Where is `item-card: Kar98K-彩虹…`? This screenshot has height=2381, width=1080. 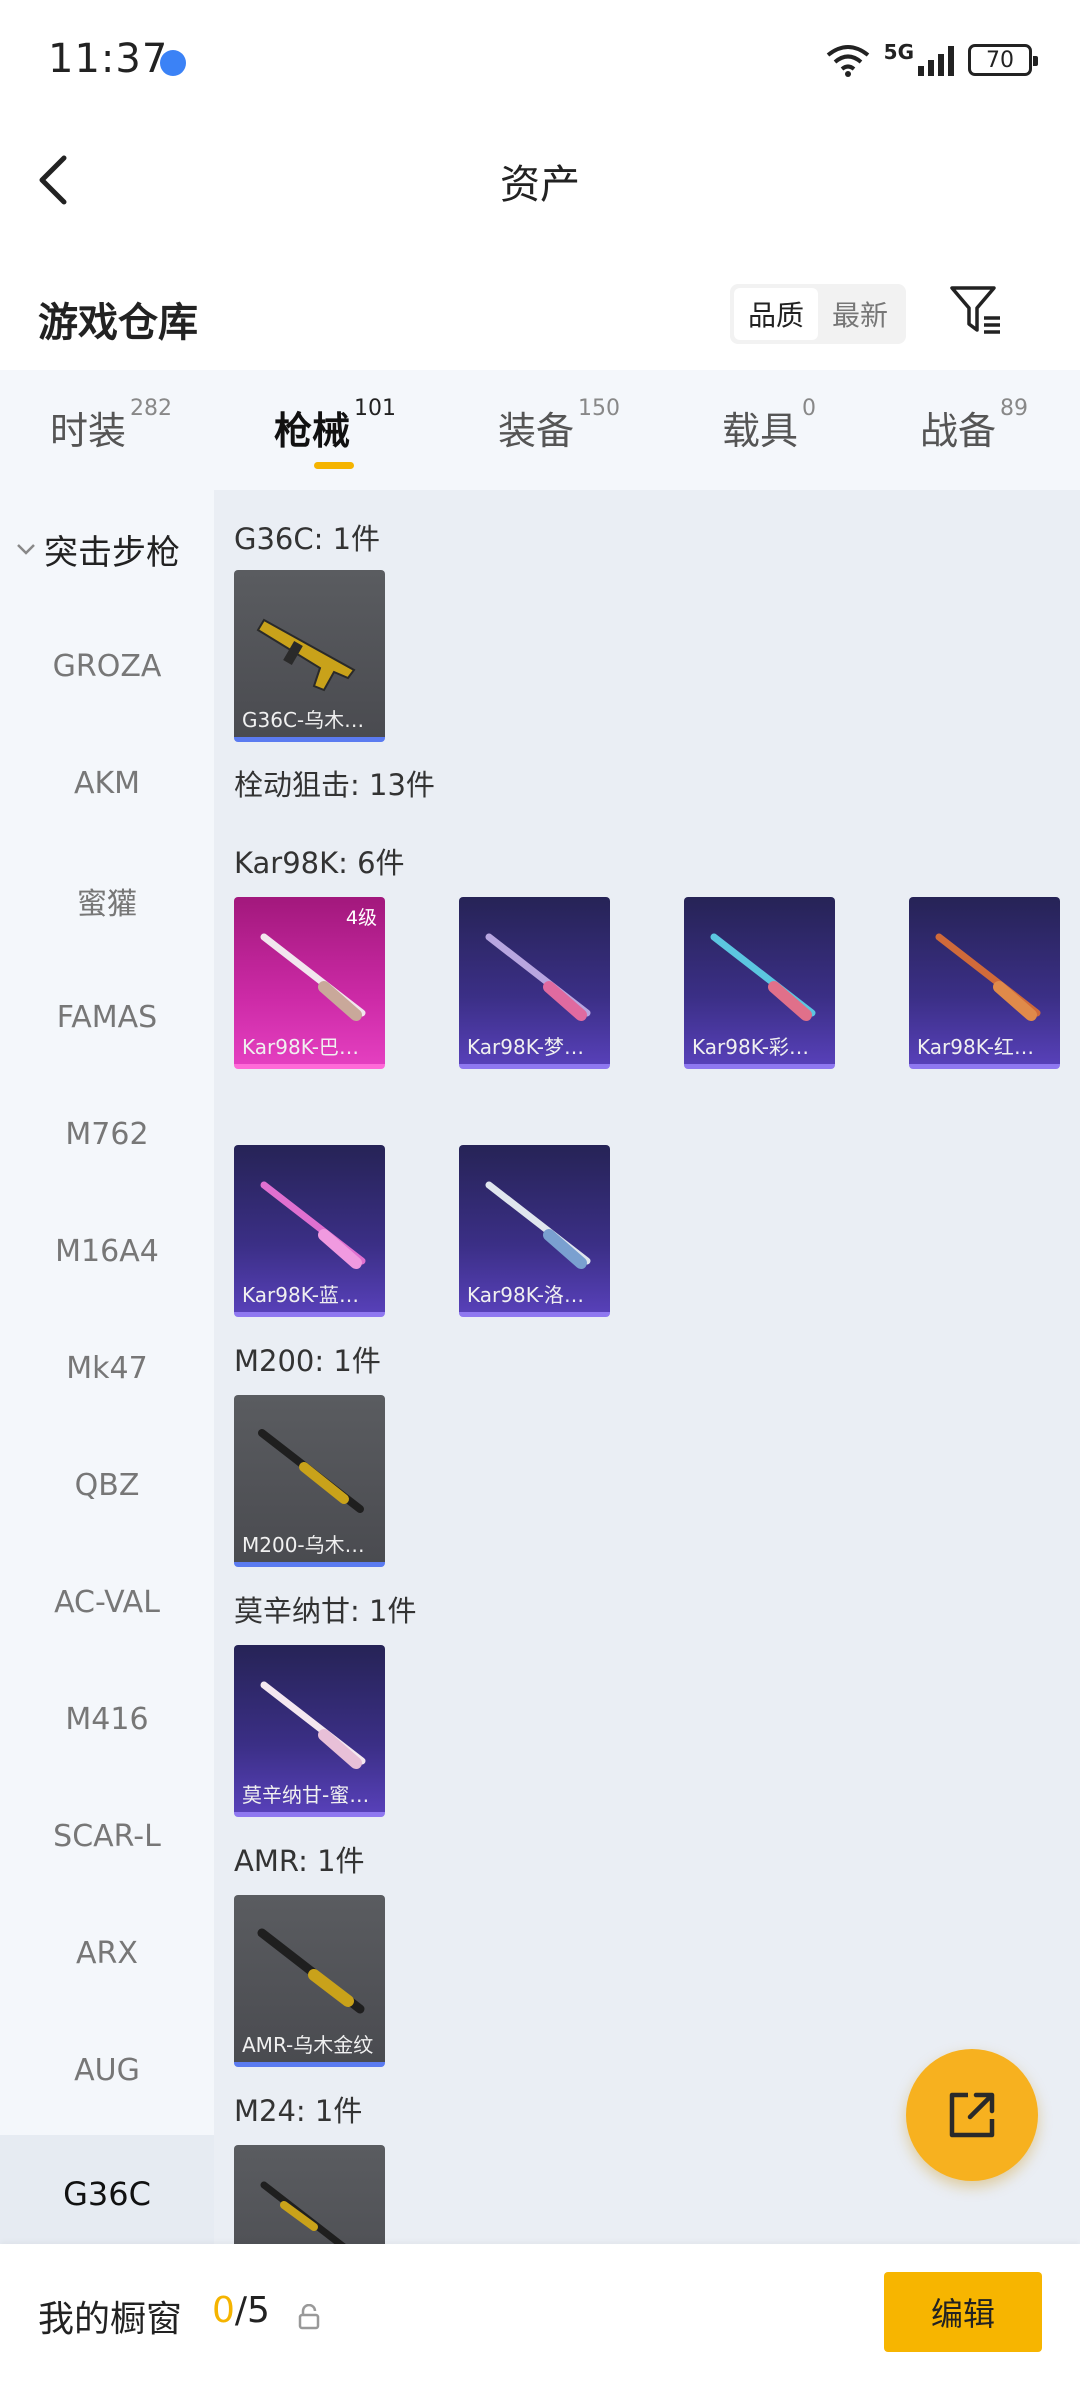
item-card: Kar98K-彩虹… is located at coordinates (759, 983).